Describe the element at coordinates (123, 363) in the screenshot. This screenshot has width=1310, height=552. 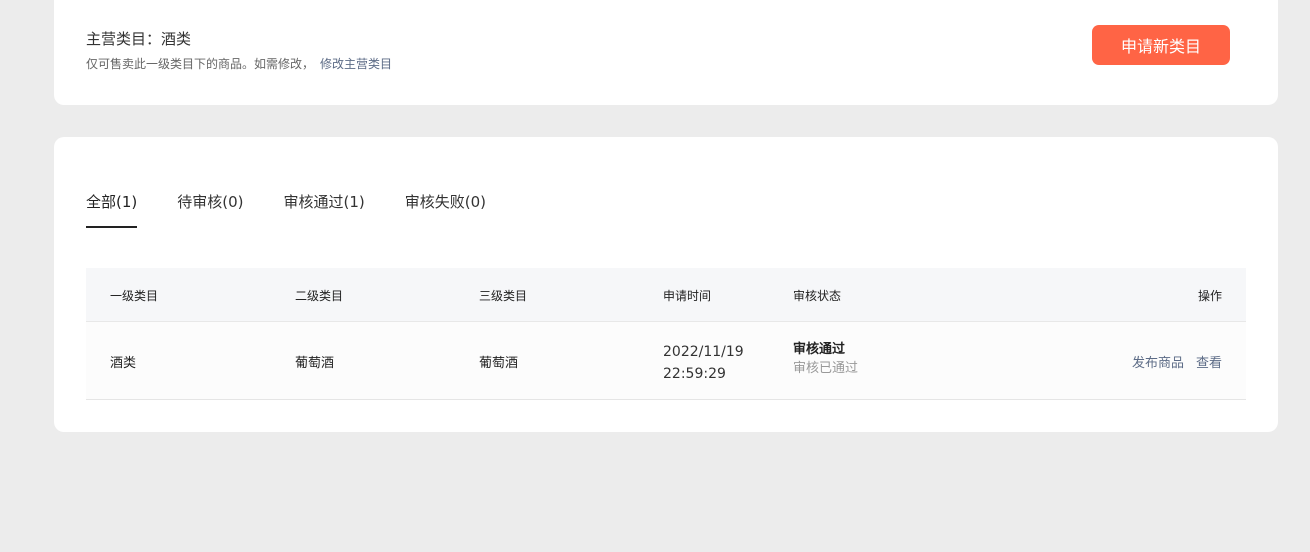
I see `cell-level1: 酒类` at that location.